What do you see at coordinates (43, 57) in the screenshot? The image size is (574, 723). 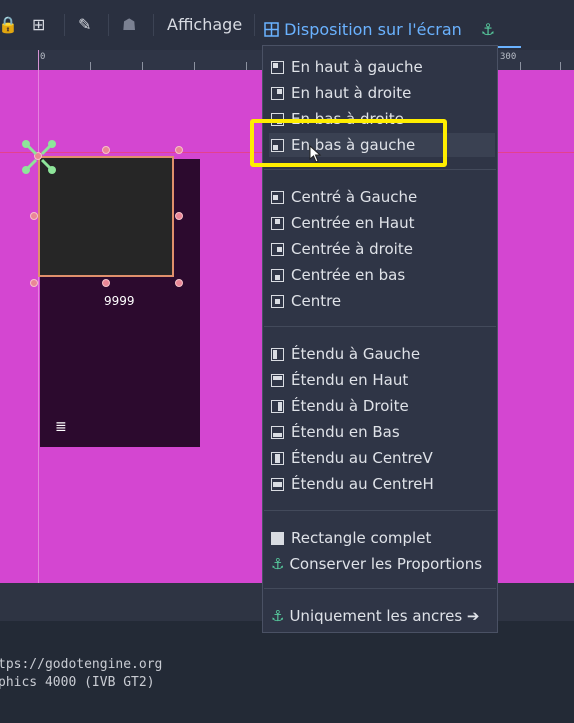 I see `ruler-label: 0` at bounding box center [43, 57].